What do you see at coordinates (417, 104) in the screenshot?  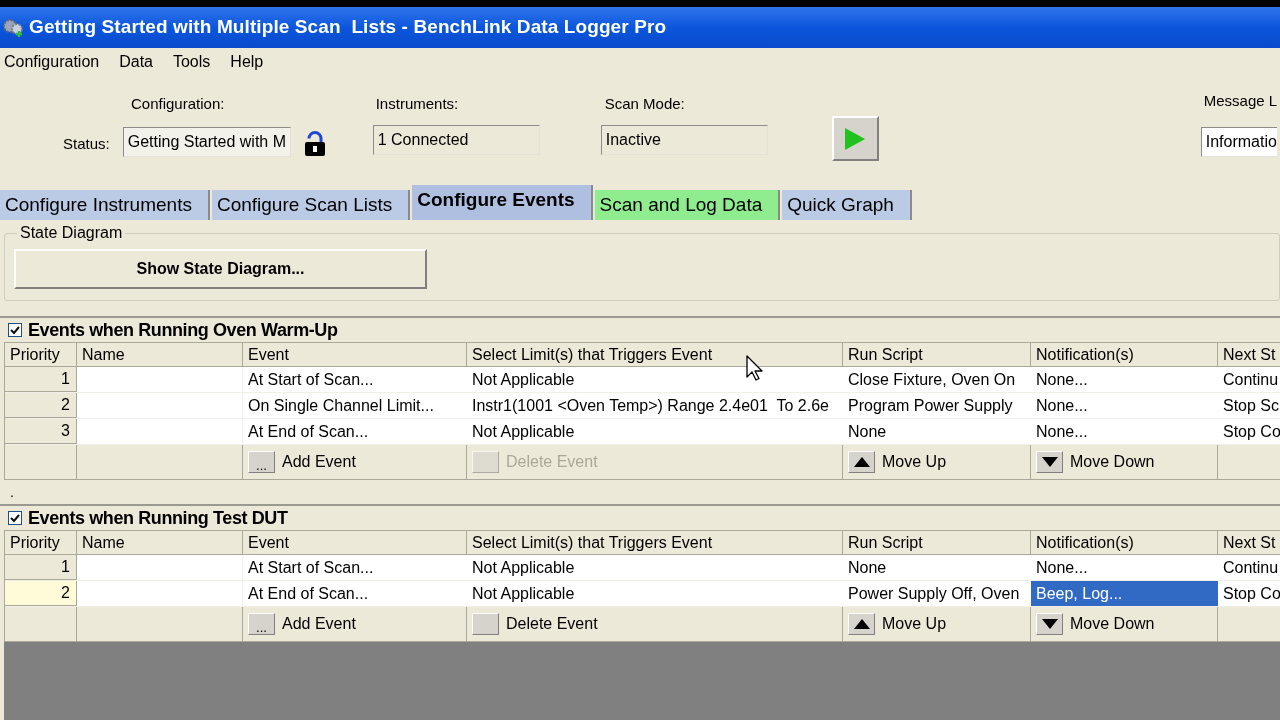 I see `instruments-label: Instruments:` at bounding box center [417, 104].